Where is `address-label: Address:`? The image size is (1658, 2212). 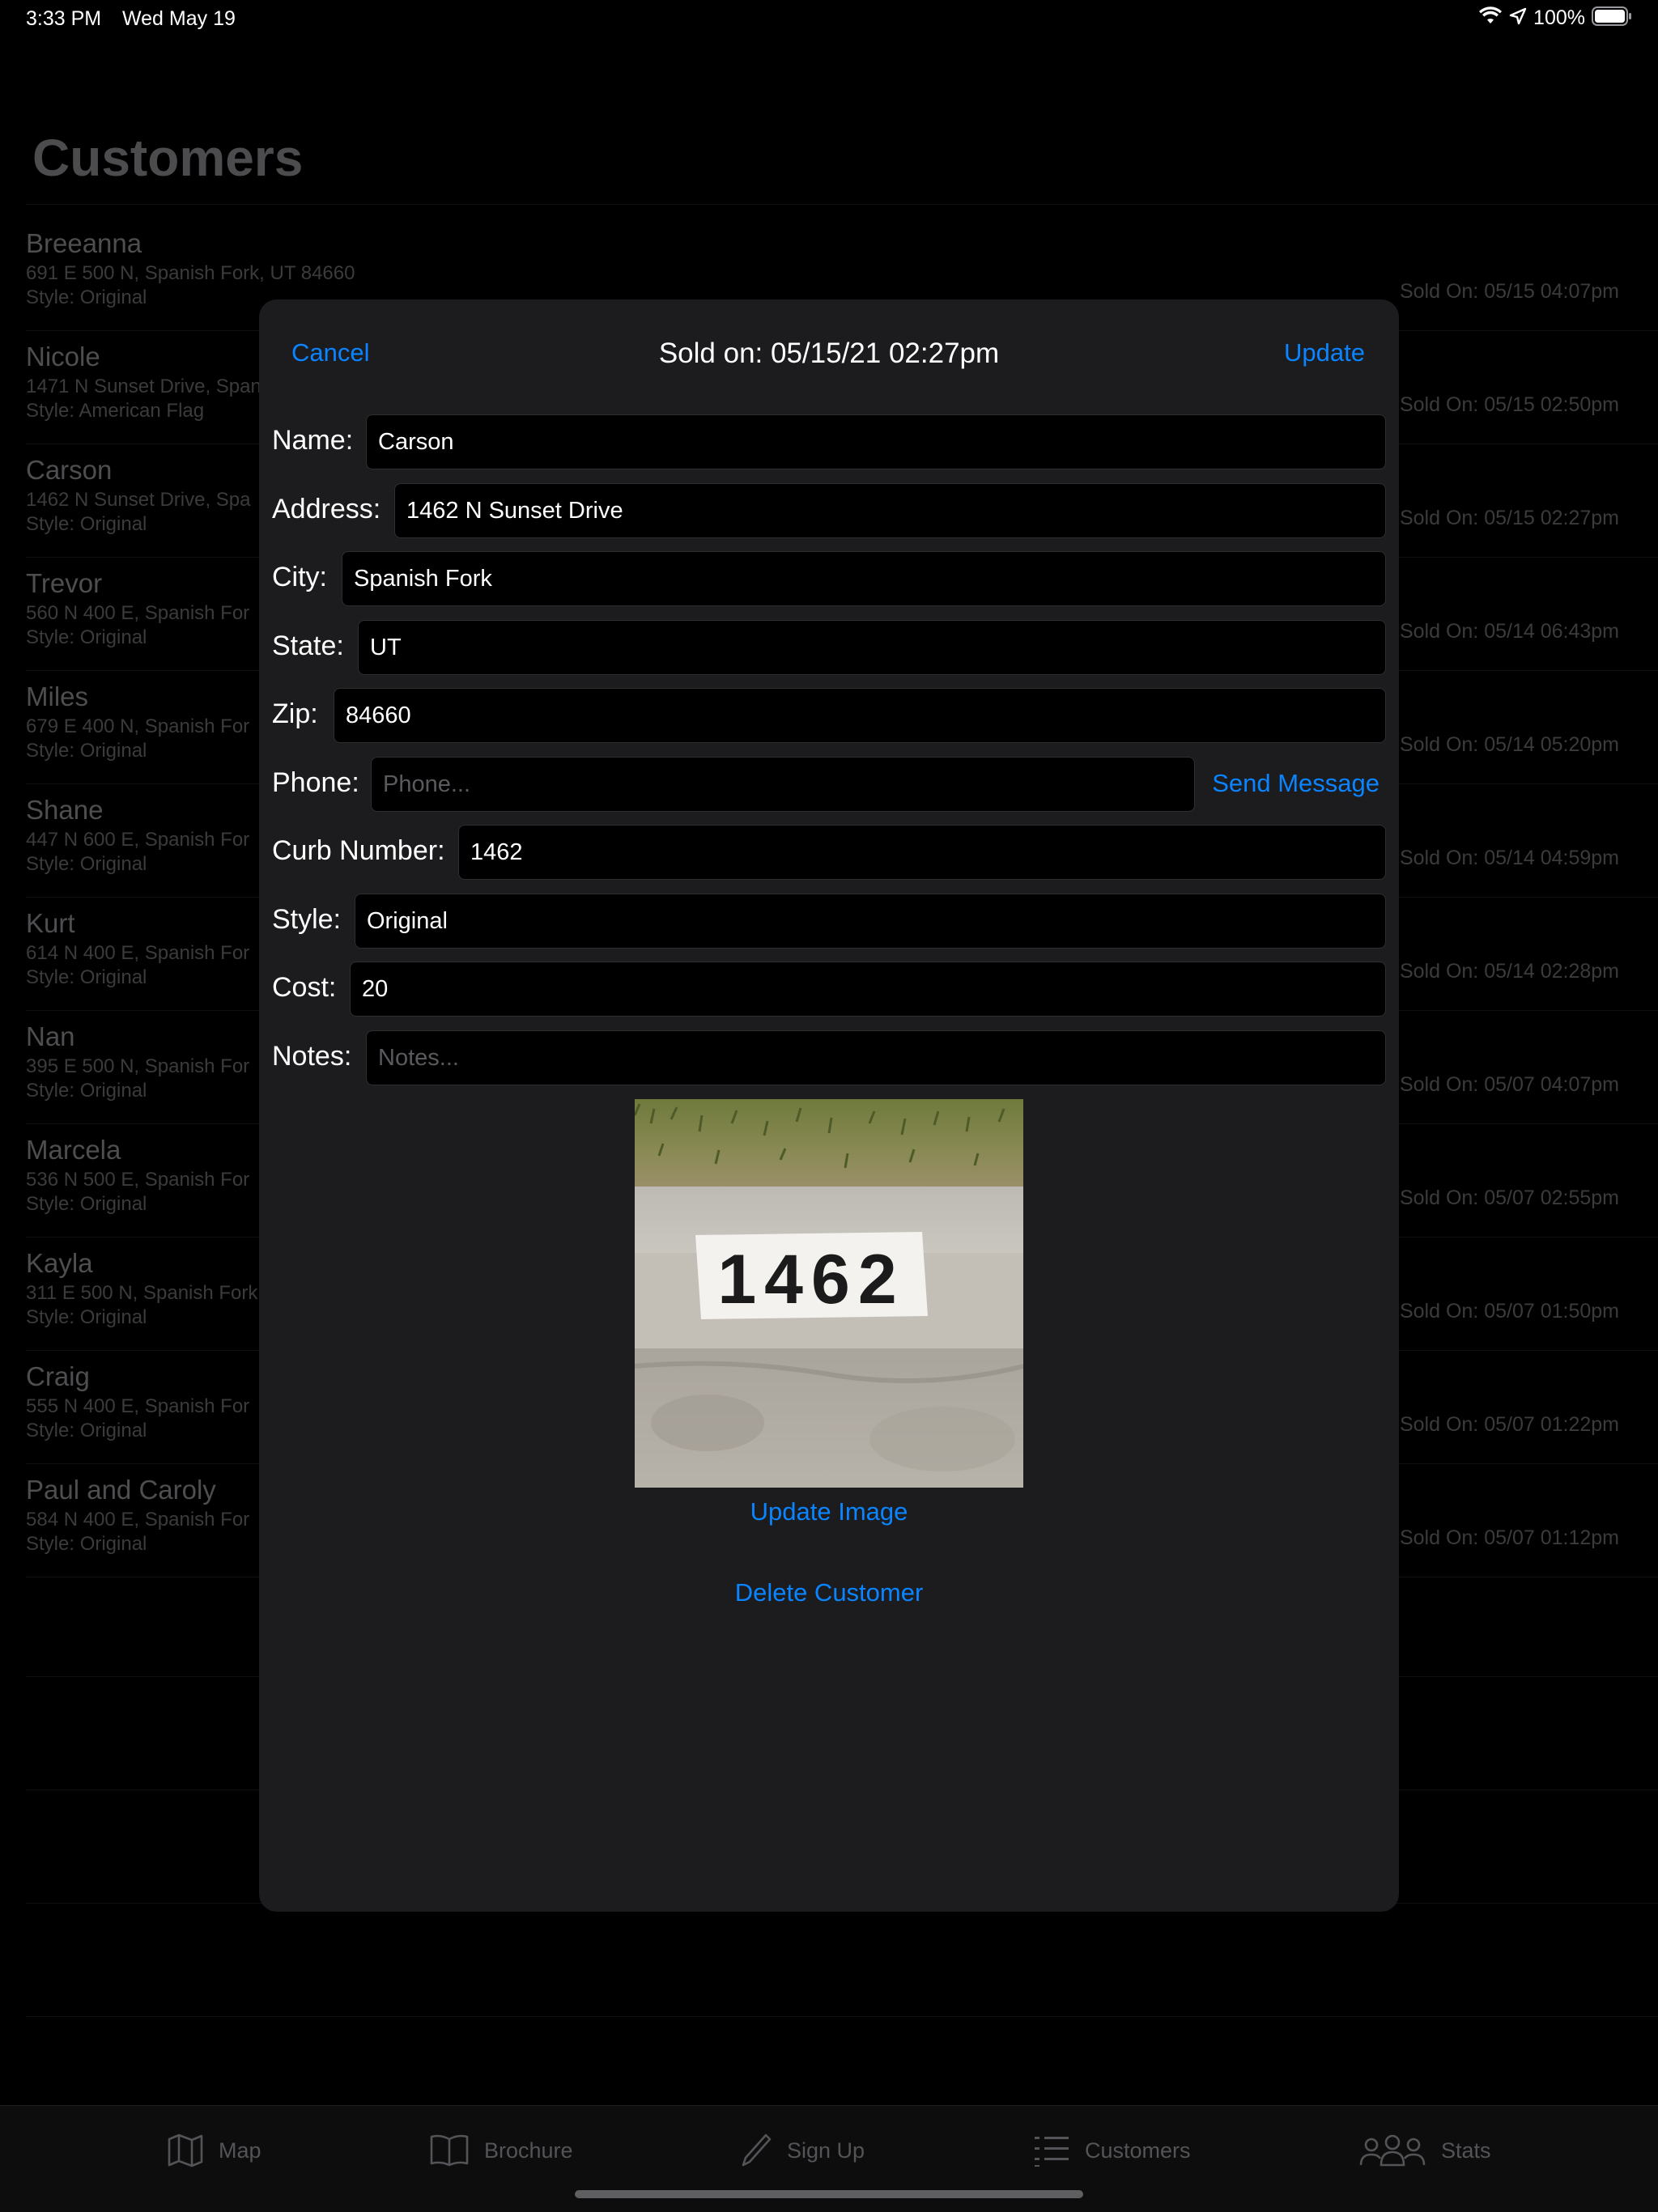 address-label: Address: is located at coordinates (326, 509).